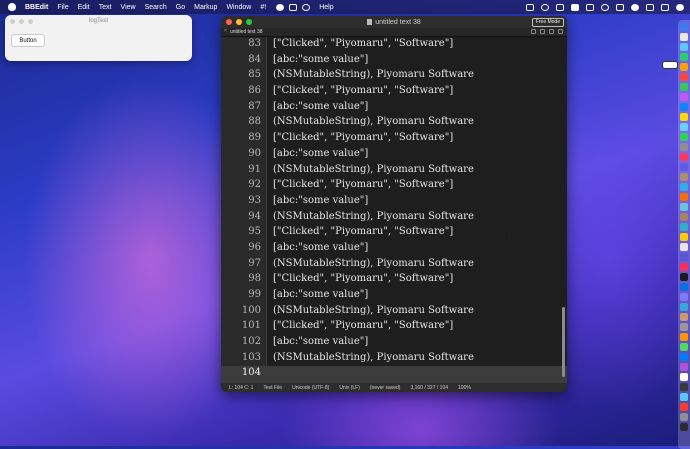 The height and width of the screenshot is (449, 690). What do you see at coordinates (28, 40) in the screenshot?
I see `action-button: Button` at bounding box center [28, 40].